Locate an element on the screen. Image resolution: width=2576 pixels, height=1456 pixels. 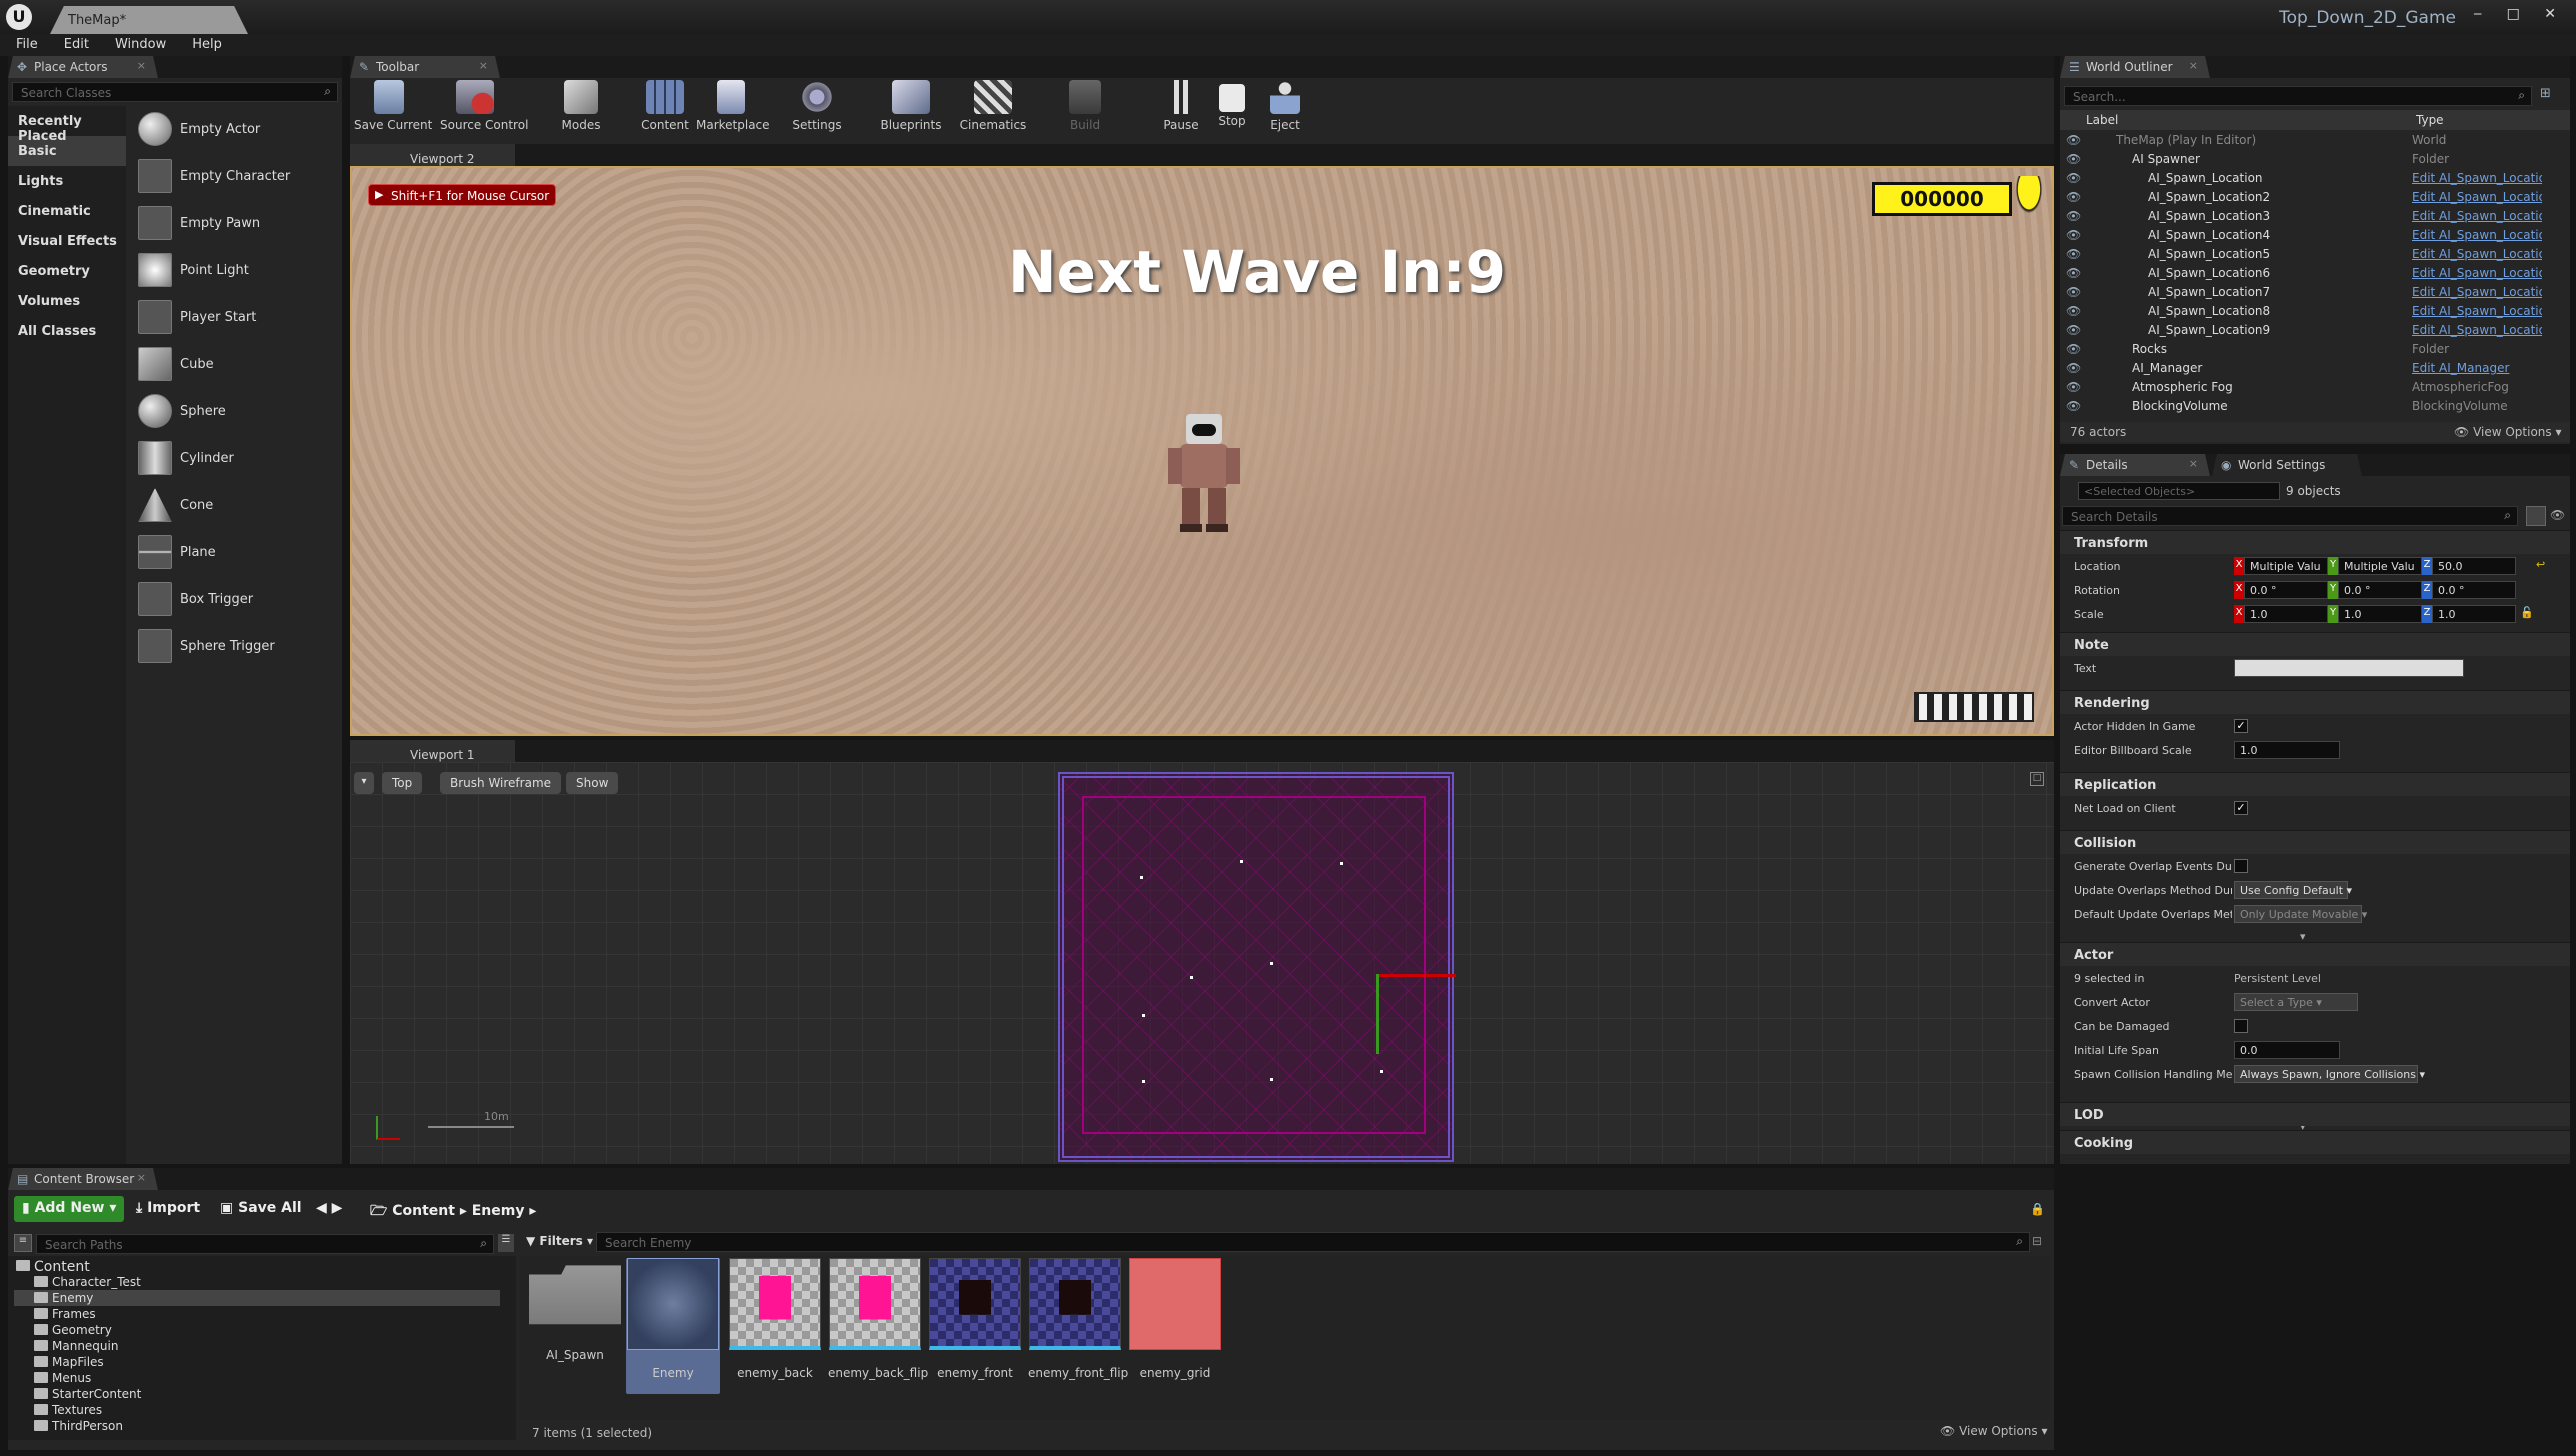
rotation-x-field: 0.0 ° is located at coordinates (2286, 590).